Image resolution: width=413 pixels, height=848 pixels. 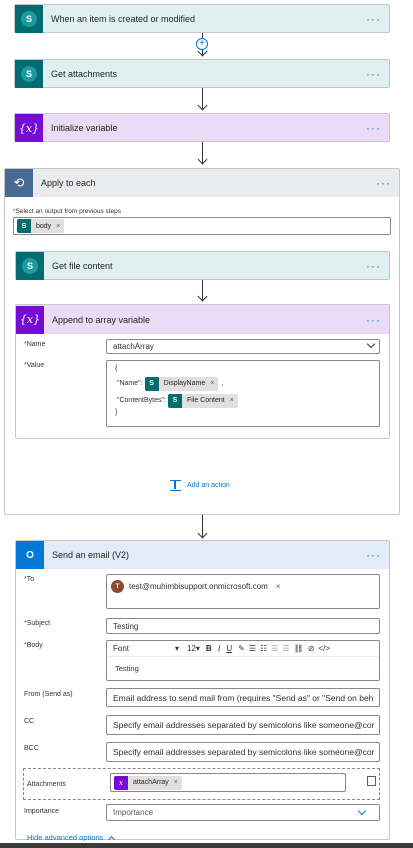 What do you see at coordinates (148, 782) in the screenshot?
I see `attacharray-token: x attachArray ×` at bounding box center [148, 782].